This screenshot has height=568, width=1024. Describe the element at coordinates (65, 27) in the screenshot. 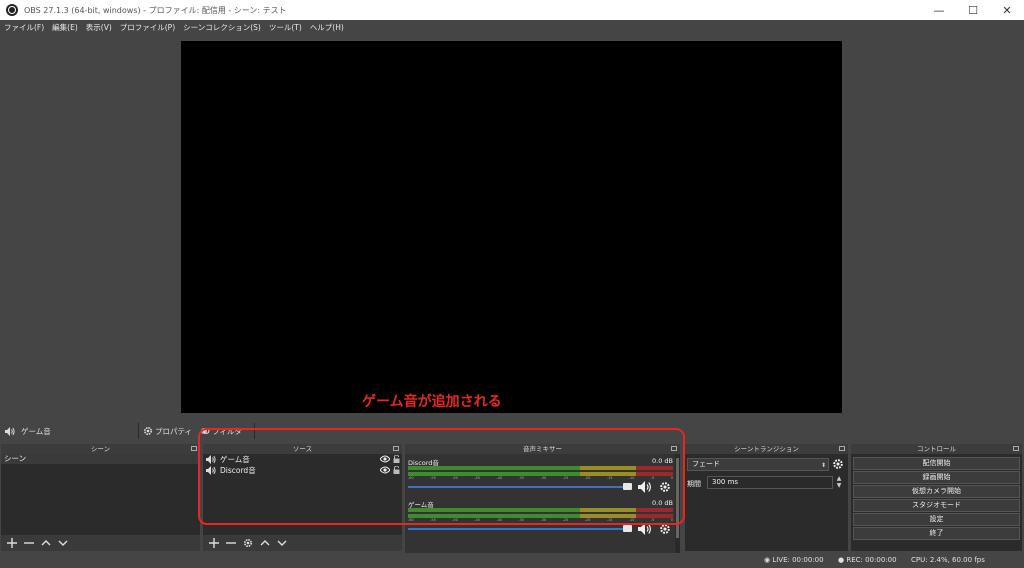

I see `menu-edit: 編集(E)` at that location.